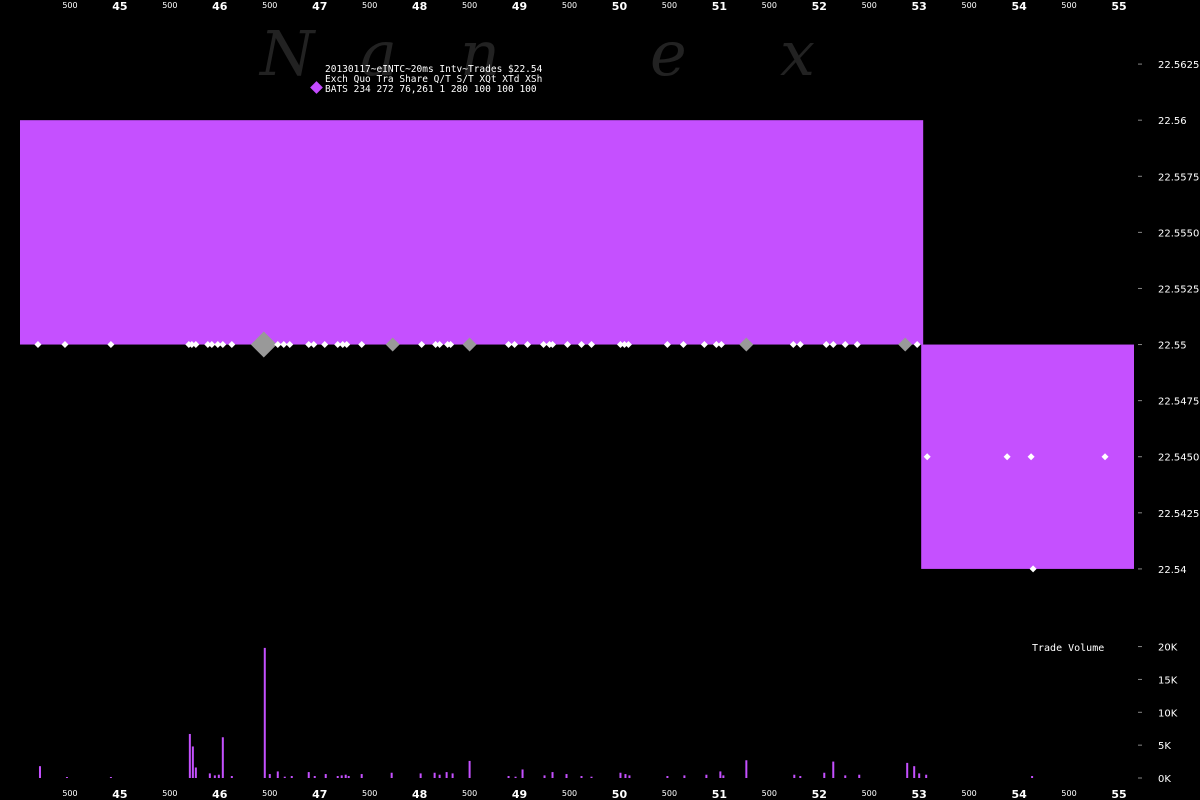 This screenshot has width=1200, height=800. What do you see at coordinates (1172, 346) in the screenshot?
I see `y-tick-label: 22.55` at bounding box center [1172, 346].